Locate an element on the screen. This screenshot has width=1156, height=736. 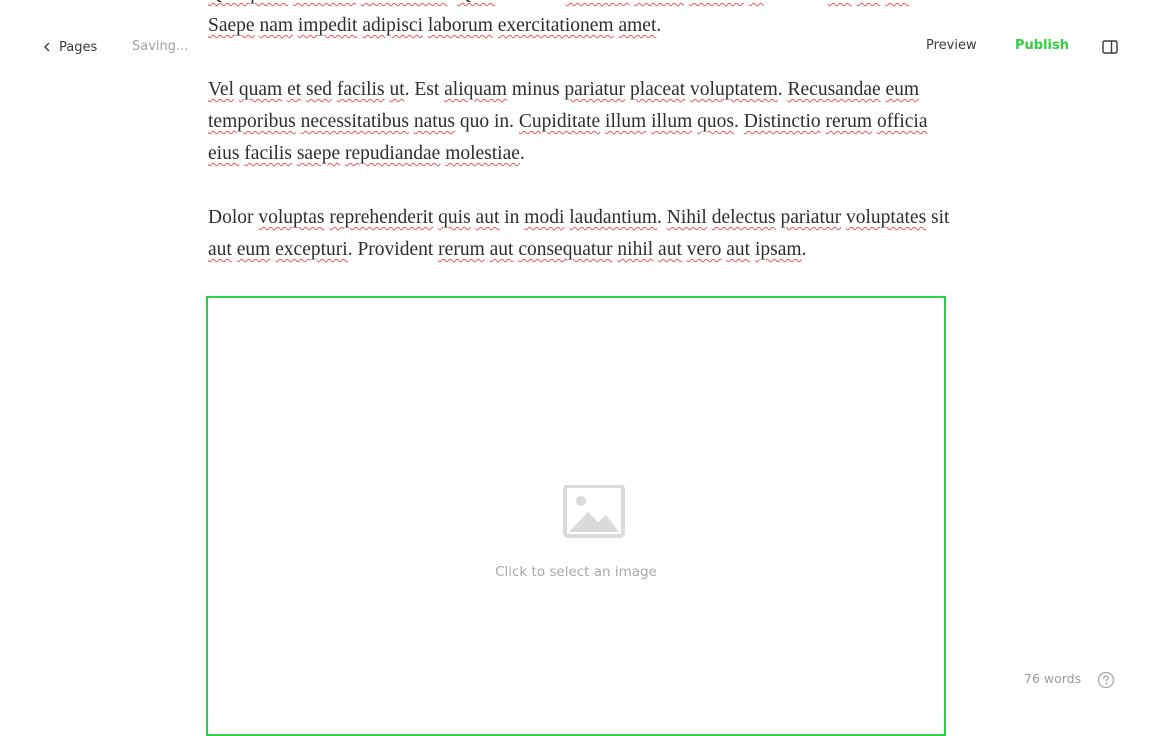
help-button is located at coordinates (1106, 680).